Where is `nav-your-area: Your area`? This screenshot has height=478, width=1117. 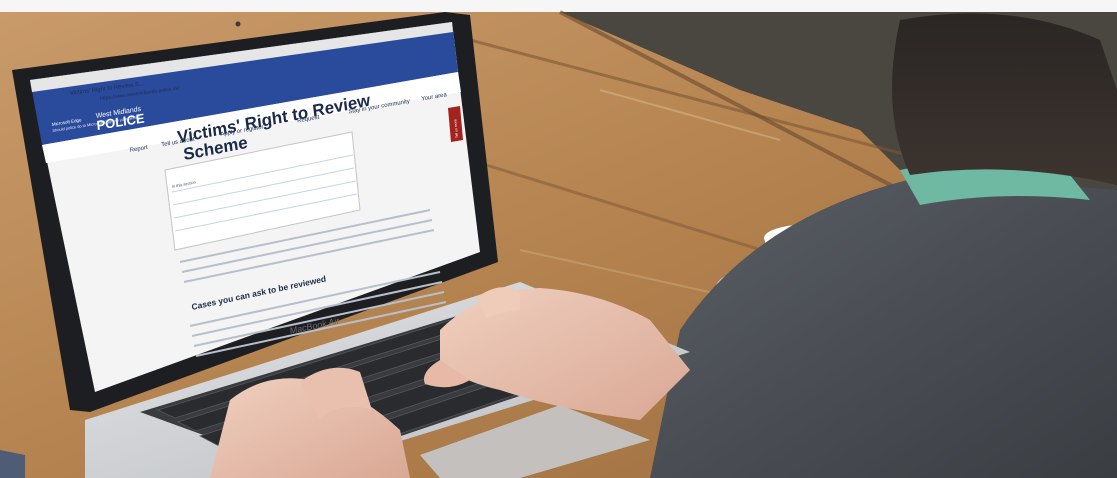 nav-your-area: Your area is located at coordinates (434, 97).